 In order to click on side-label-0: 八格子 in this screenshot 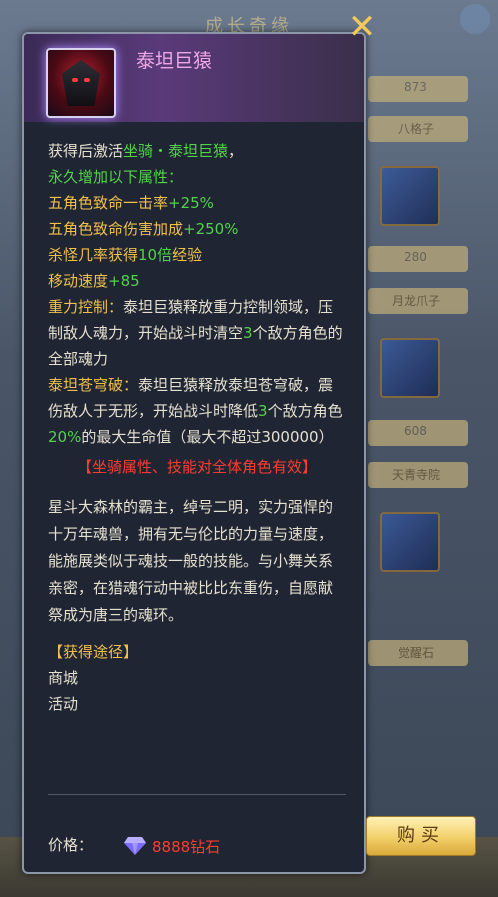, I will do `click(416, 129)`.